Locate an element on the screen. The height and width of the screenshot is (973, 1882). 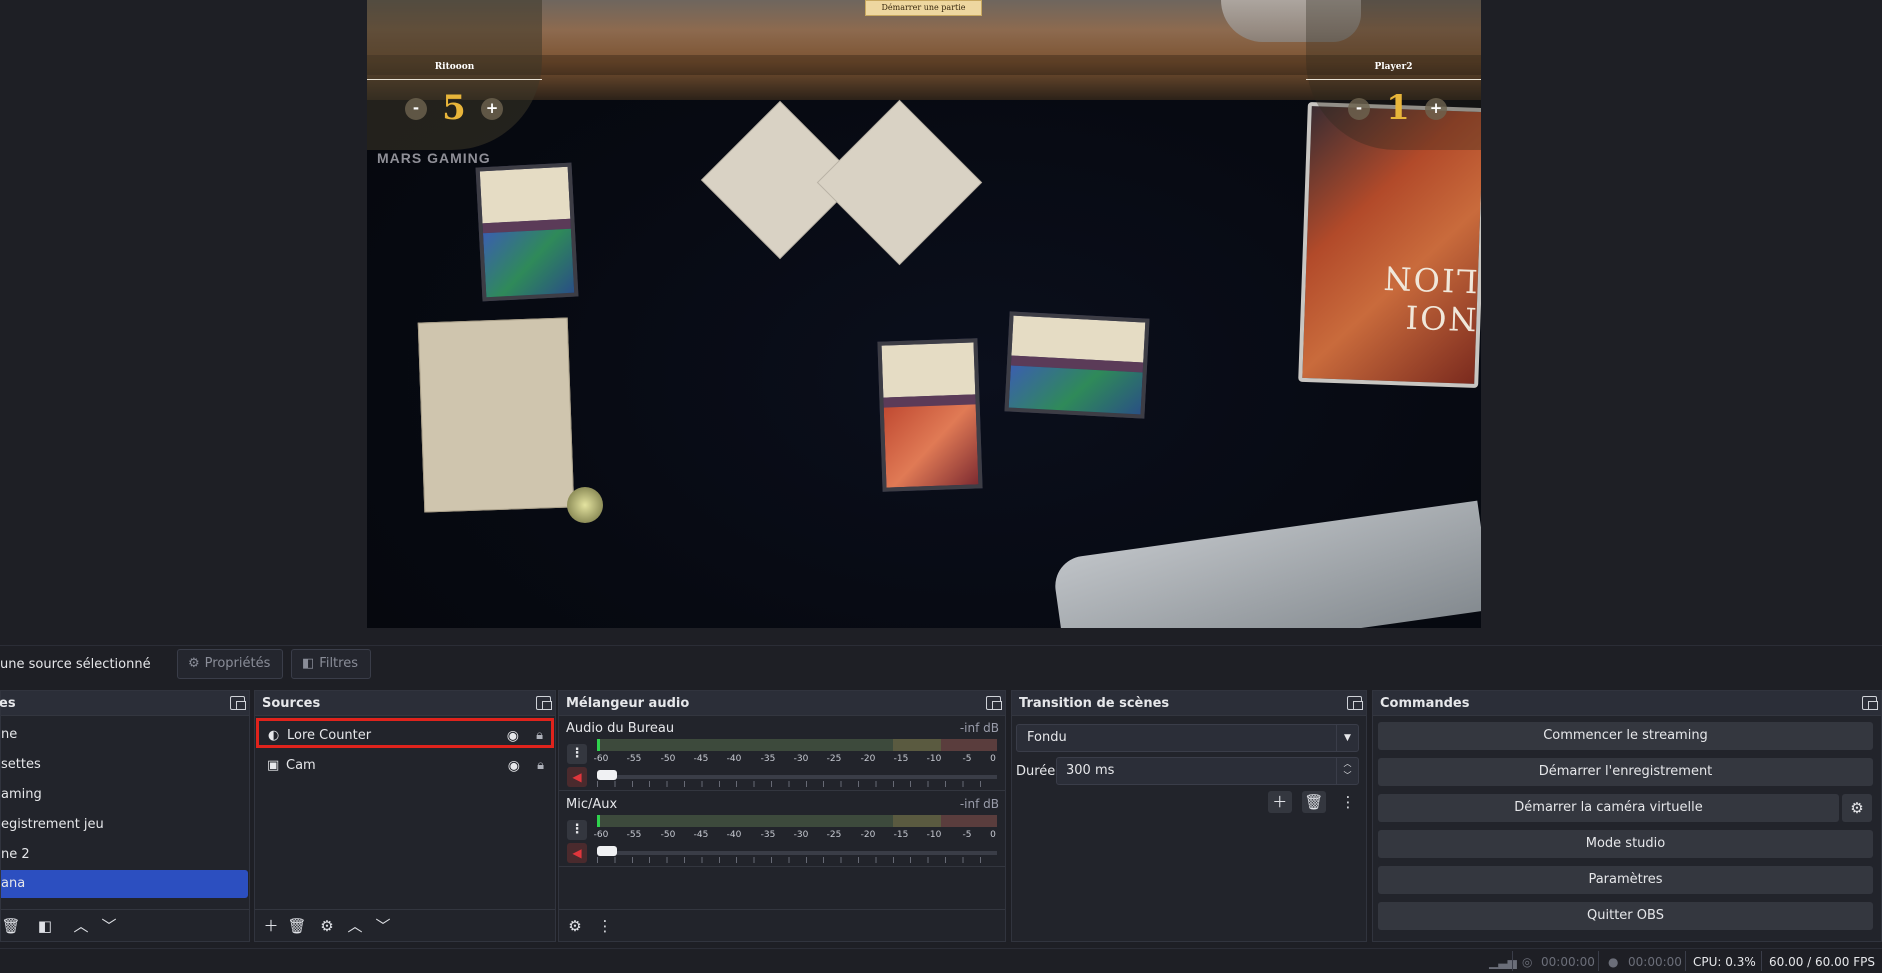
start-recording-button: Démarrer l'enregistrement is located at coordinates (1625, 772).